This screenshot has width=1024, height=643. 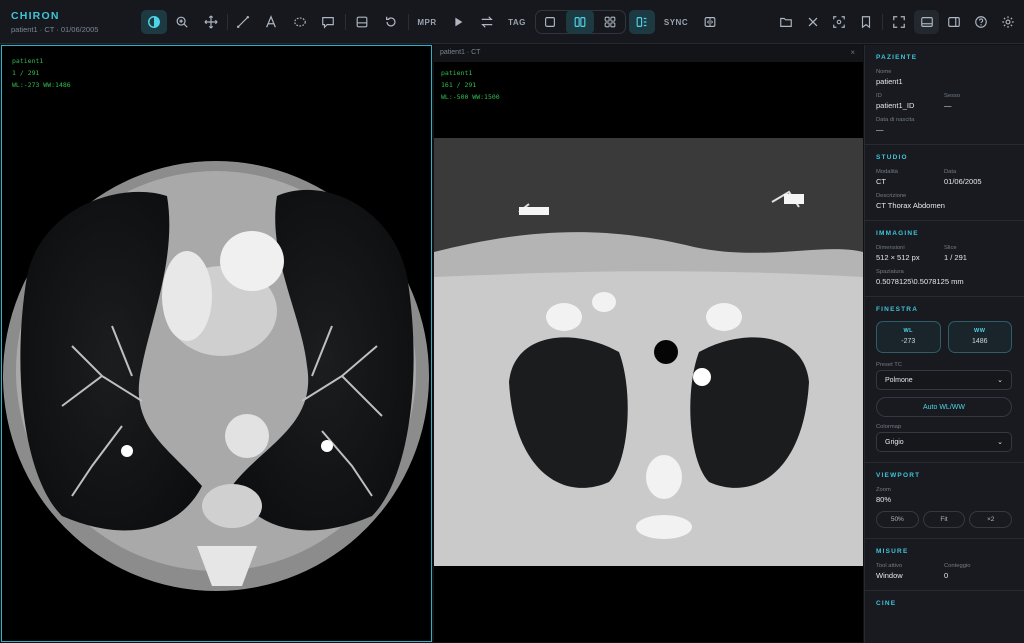 I want to click on overlay-window: WL:-500 WW:1500, so click(x=470, y=97).